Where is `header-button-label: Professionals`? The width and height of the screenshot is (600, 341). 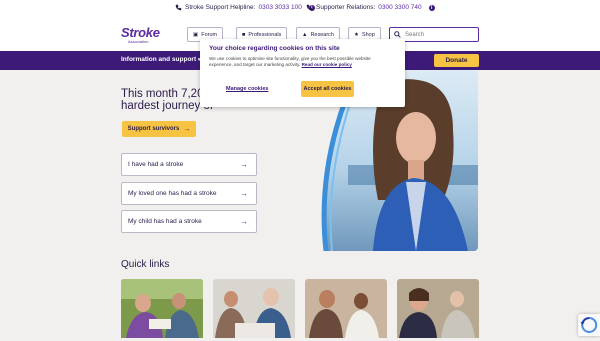
header-button-label: Professionals is located at coordinates (265, 34).